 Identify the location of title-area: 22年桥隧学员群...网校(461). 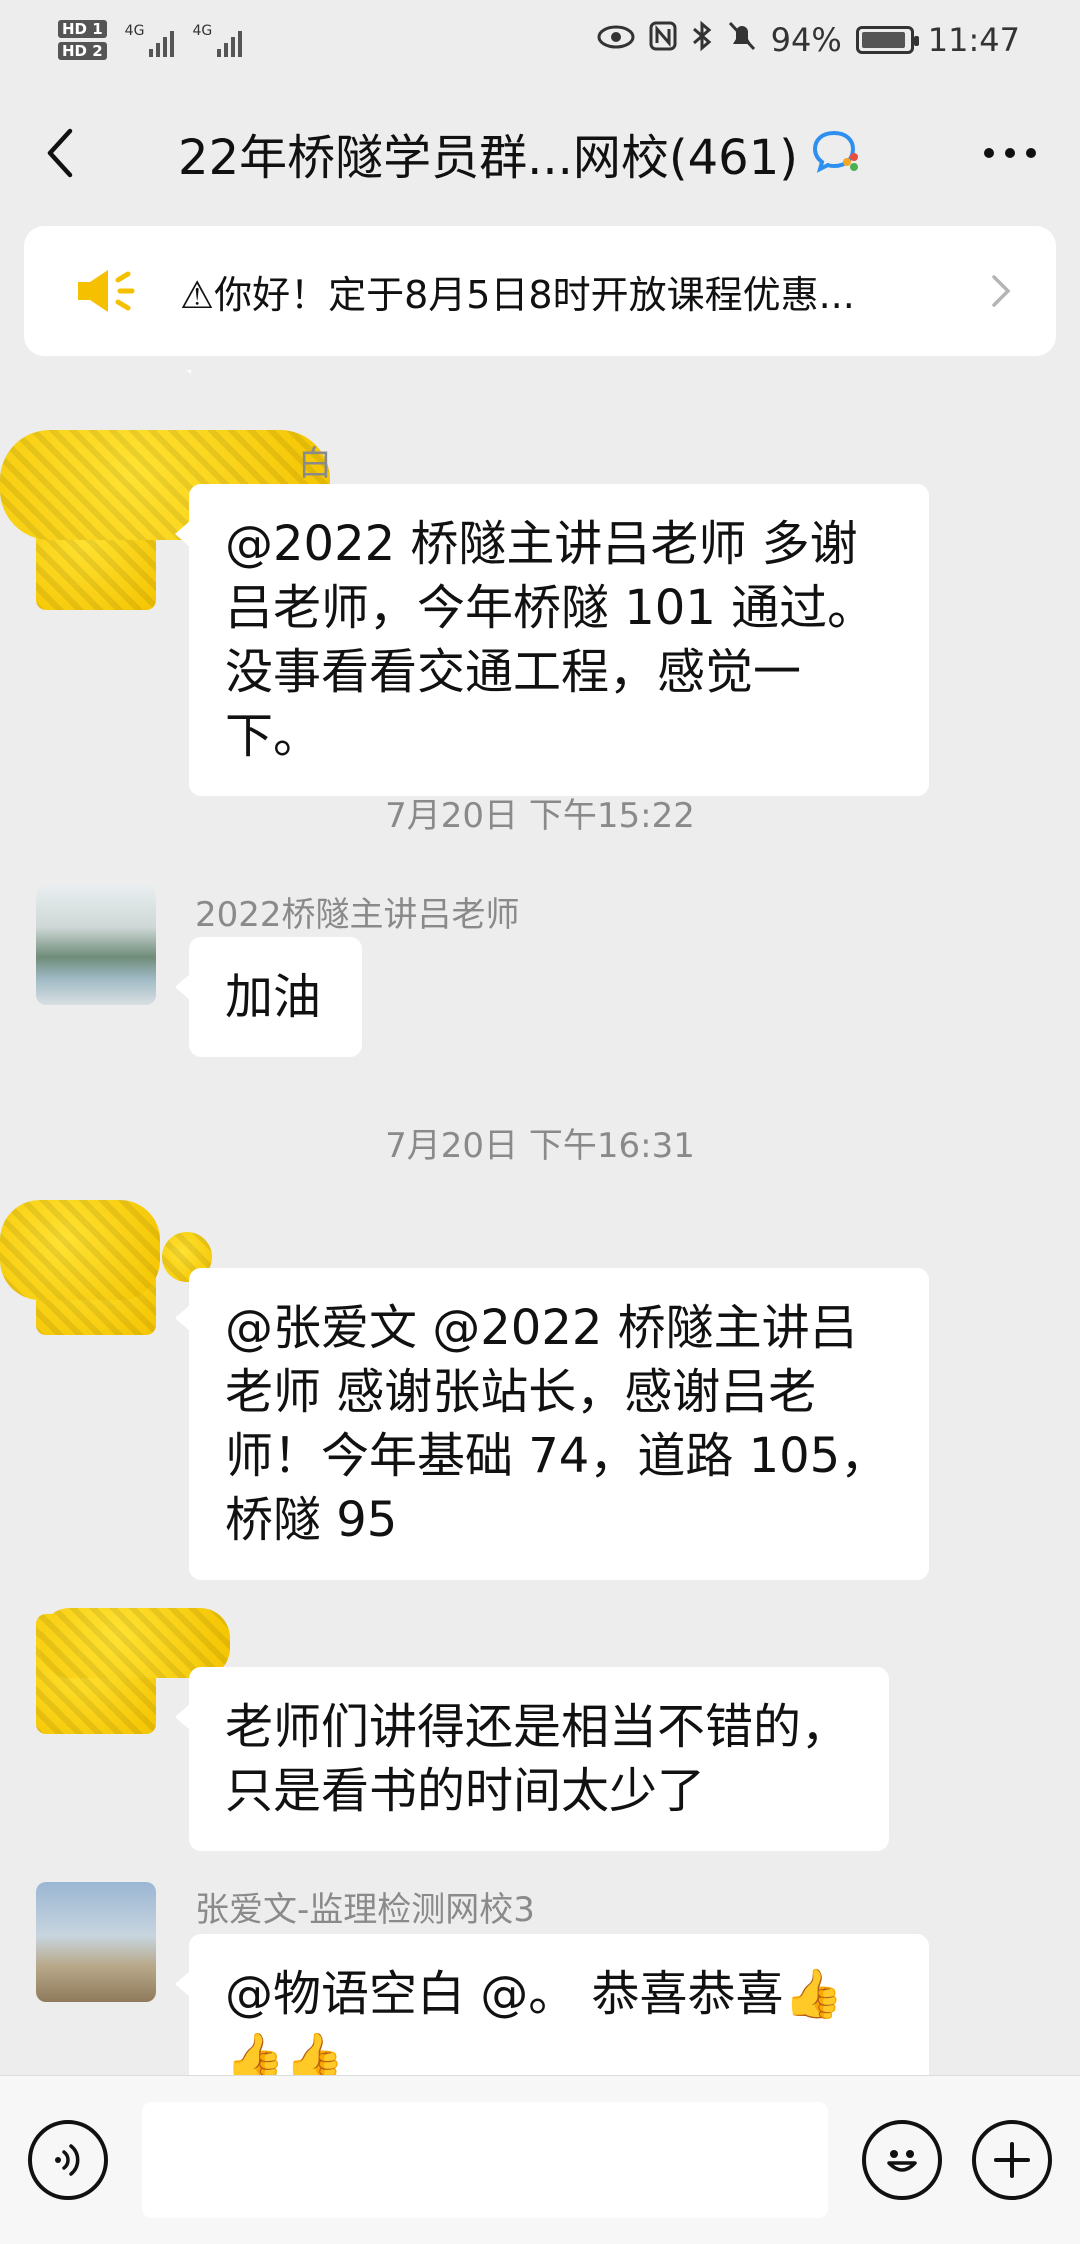
(520, 153).